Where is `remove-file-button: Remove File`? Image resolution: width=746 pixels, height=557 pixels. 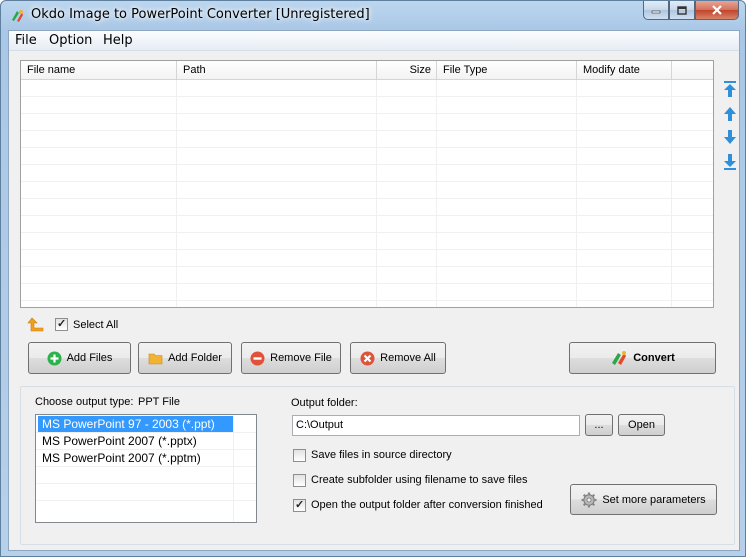 remove-file-button: Remove File is located at coordinates (291, 358).